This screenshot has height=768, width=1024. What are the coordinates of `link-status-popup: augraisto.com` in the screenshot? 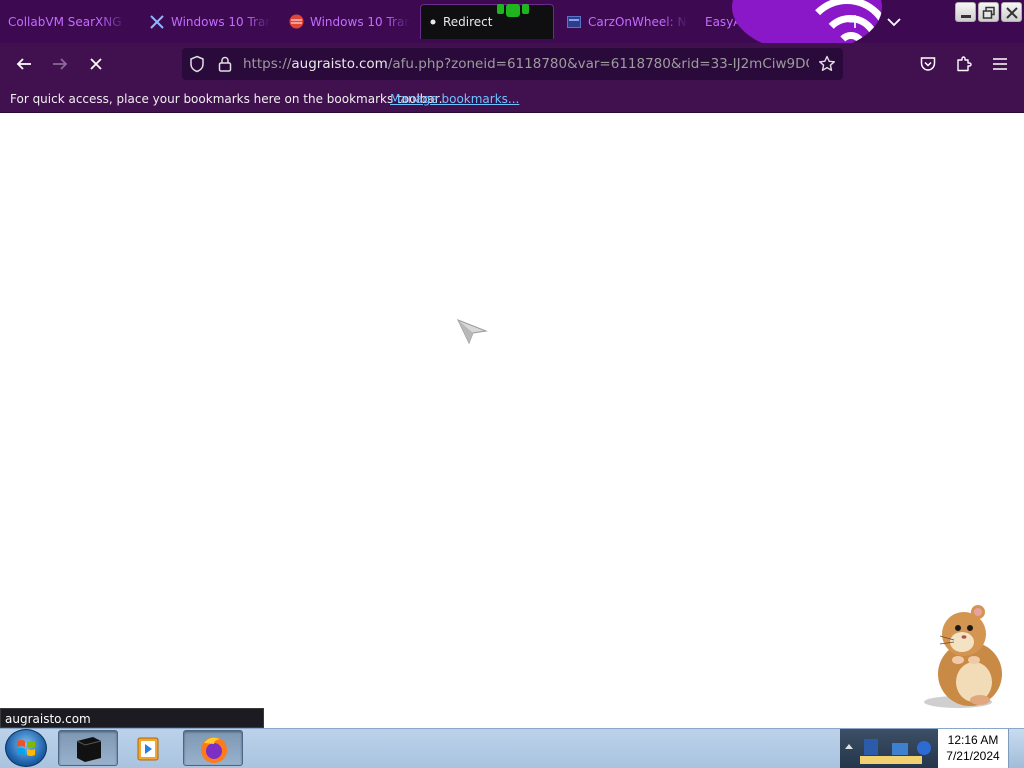 It's located at (132, 718).